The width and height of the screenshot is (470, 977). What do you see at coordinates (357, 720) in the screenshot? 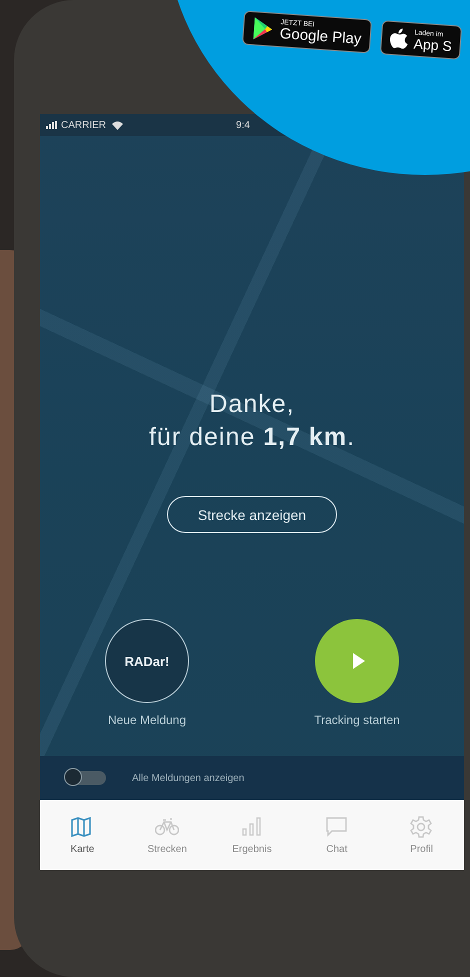
I see `action-label: Tracking starten` at bounding box center [357, 720].